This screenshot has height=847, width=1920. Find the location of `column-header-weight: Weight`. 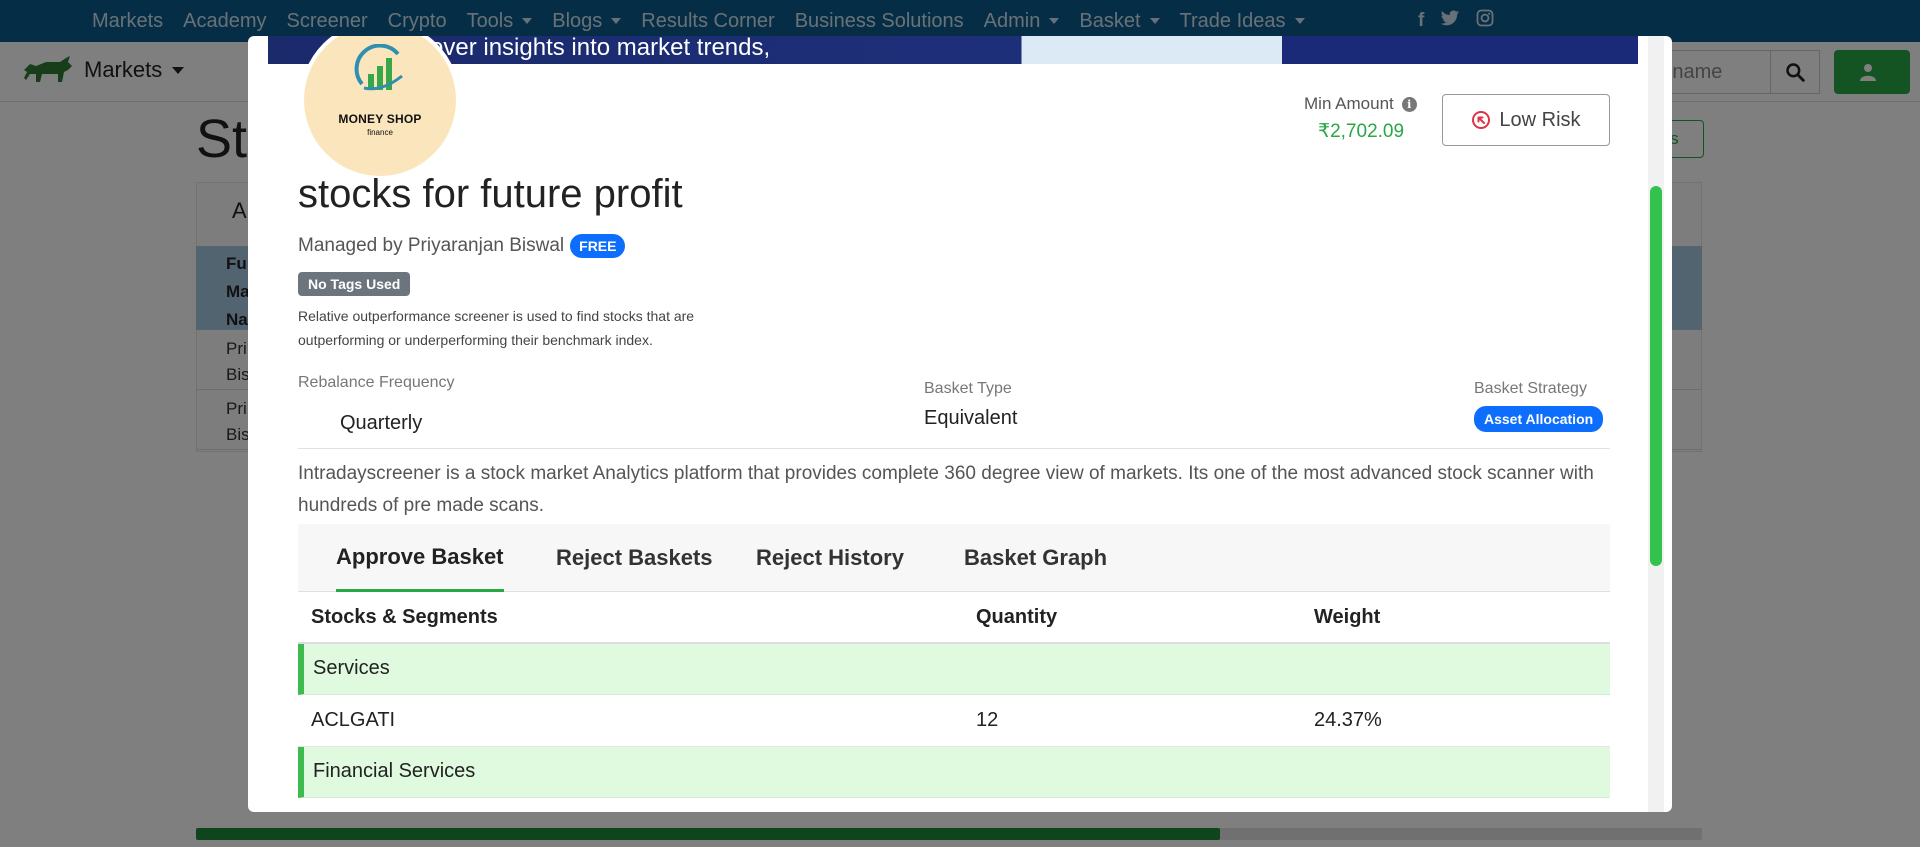

column-header-weight: Weight is located at coordinates (1347, 617).